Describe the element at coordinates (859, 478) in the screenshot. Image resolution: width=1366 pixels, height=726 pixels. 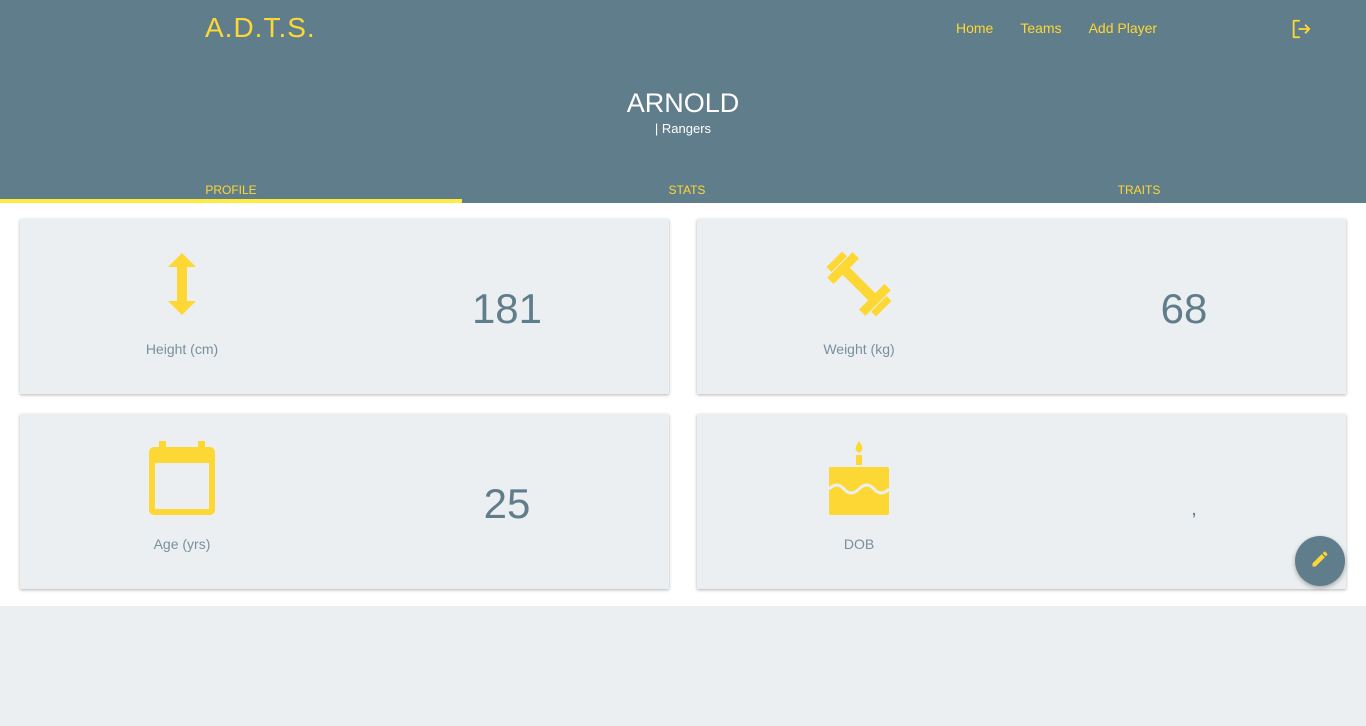
I see `cake-icon` at that location.